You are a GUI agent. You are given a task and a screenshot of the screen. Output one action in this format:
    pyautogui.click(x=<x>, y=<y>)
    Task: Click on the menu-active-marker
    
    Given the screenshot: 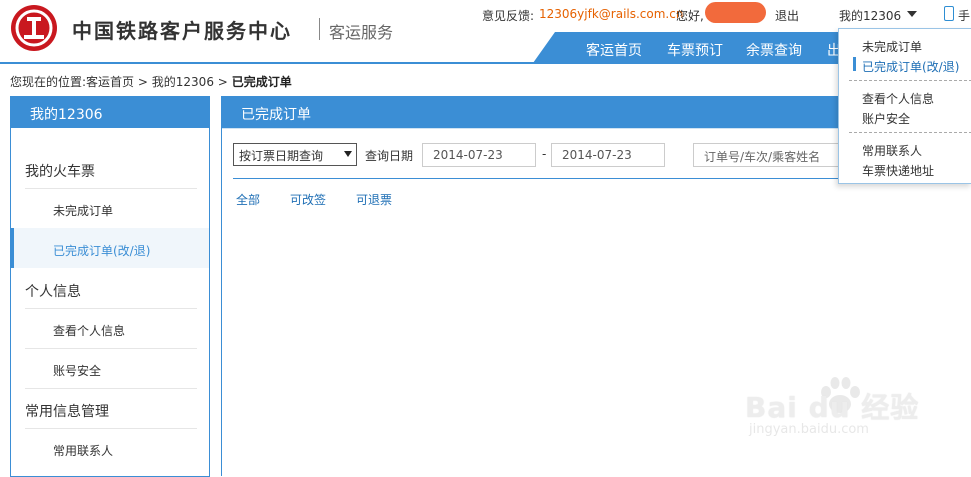 What is the action you would take?
    pyautogui.click(x=854, y=64)
    